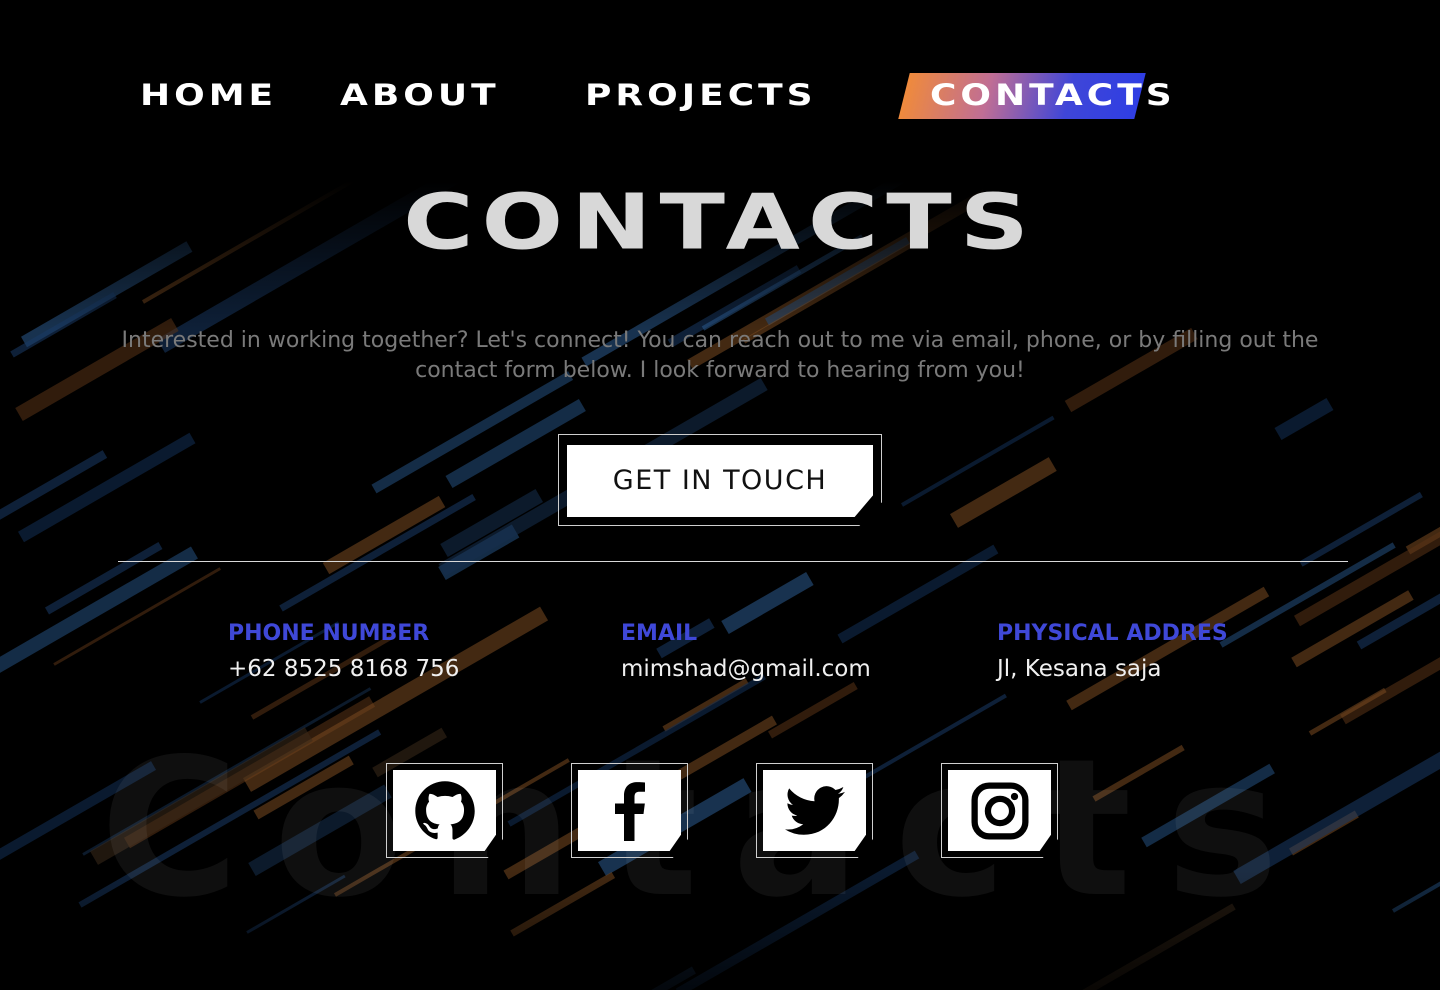 The width and height of the screenshot is (1440, 990). I want to click on email-info: EMAIL mimshad@gmail.com, so click(746, 653).